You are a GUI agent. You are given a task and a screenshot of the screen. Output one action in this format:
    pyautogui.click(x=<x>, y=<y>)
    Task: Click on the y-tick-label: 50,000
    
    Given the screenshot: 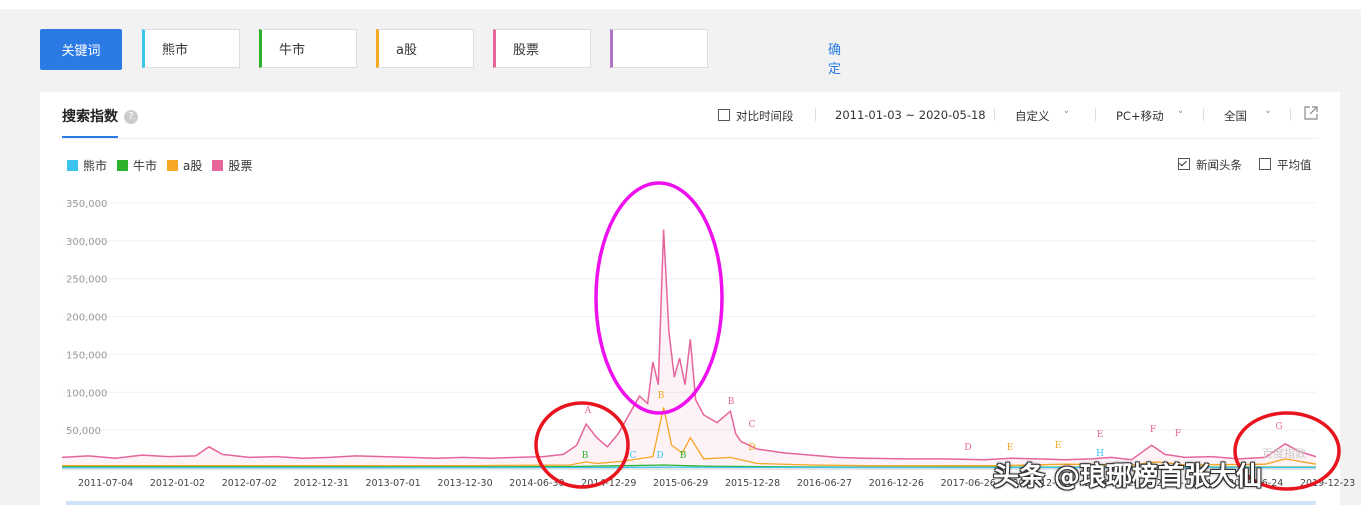 What is the action you would take?
    pyautogui.click(x=83, y=431)
    